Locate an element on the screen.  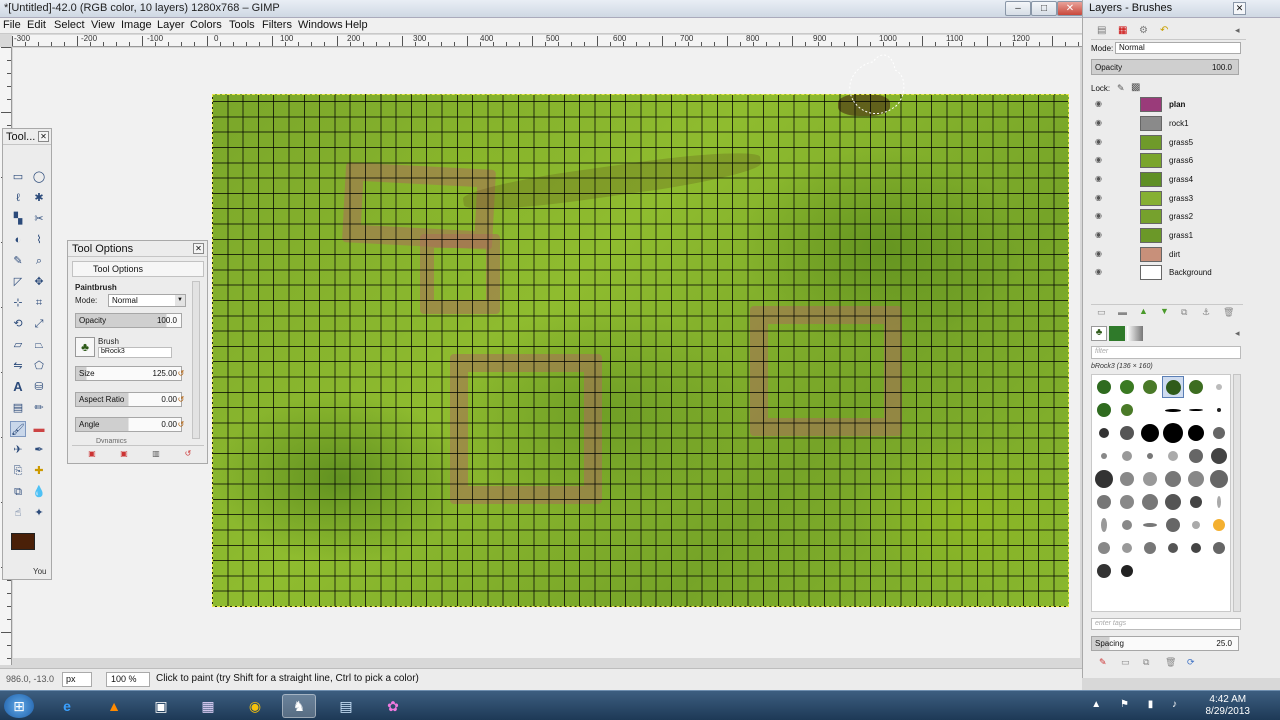
move-icon: ✥ is located at coordinates (39, 282).